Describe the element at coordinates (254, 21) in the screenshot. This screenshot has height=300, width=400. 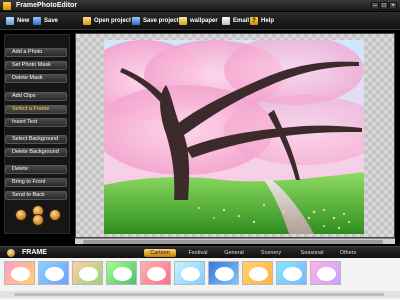
I see `help-icon: ?` at that location.